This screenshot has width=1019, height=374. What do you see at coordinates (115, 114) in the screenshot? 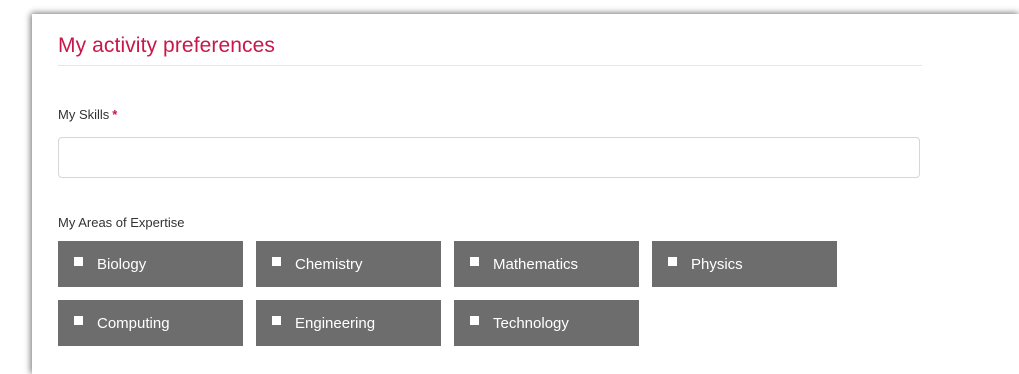
I see `required-marker: *` at bounding box center [115, 114].